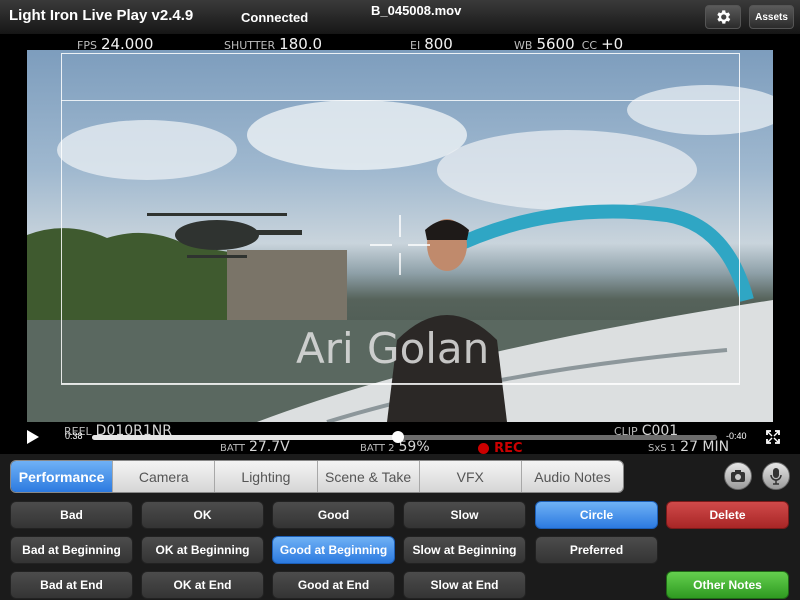  I want to click on note-bad-at-end-button: Bad at End, so click(71, 585).